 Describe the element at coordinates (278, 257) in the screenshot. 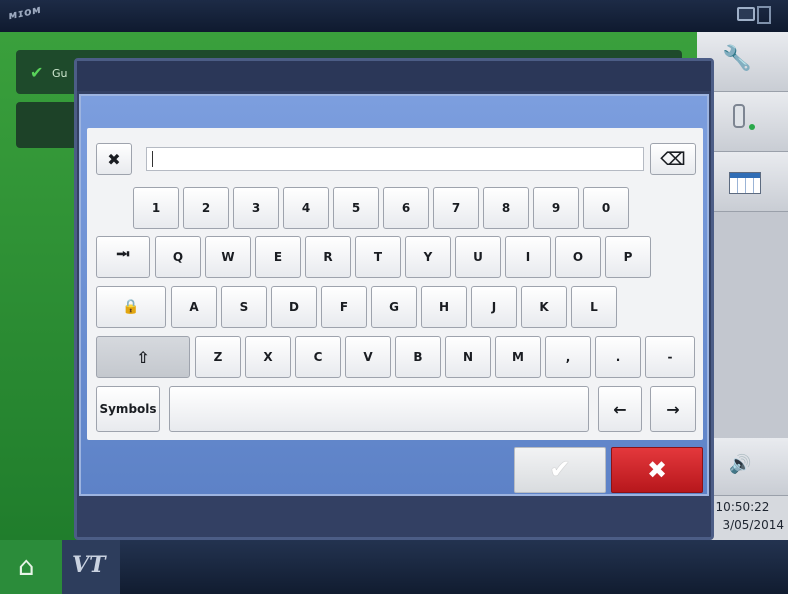

I see `key-e: E` at that location.